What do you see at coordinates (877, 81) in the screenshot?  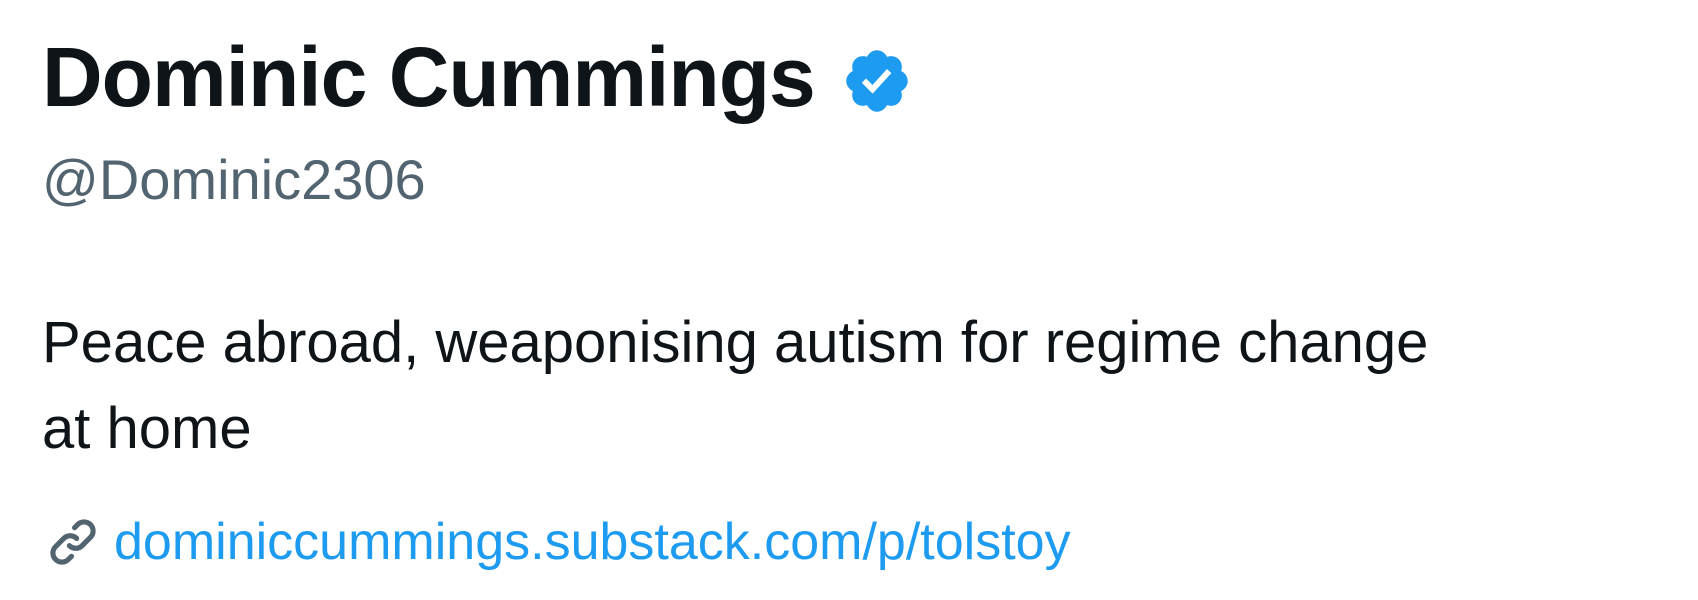 I see `verified-badge-icon` at bounding box center [877, 81].